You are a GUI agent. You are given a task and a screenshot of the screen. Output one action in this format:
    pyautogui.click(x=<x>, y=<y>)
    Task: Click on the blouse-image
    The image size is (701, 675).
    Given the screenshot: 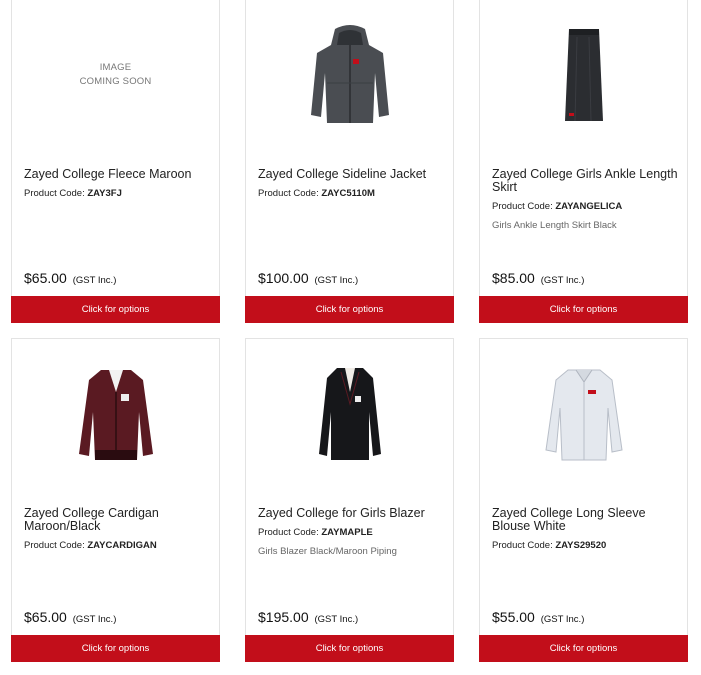 What is the action you would take?
    pyautogui.click(x=583, y=414)
    